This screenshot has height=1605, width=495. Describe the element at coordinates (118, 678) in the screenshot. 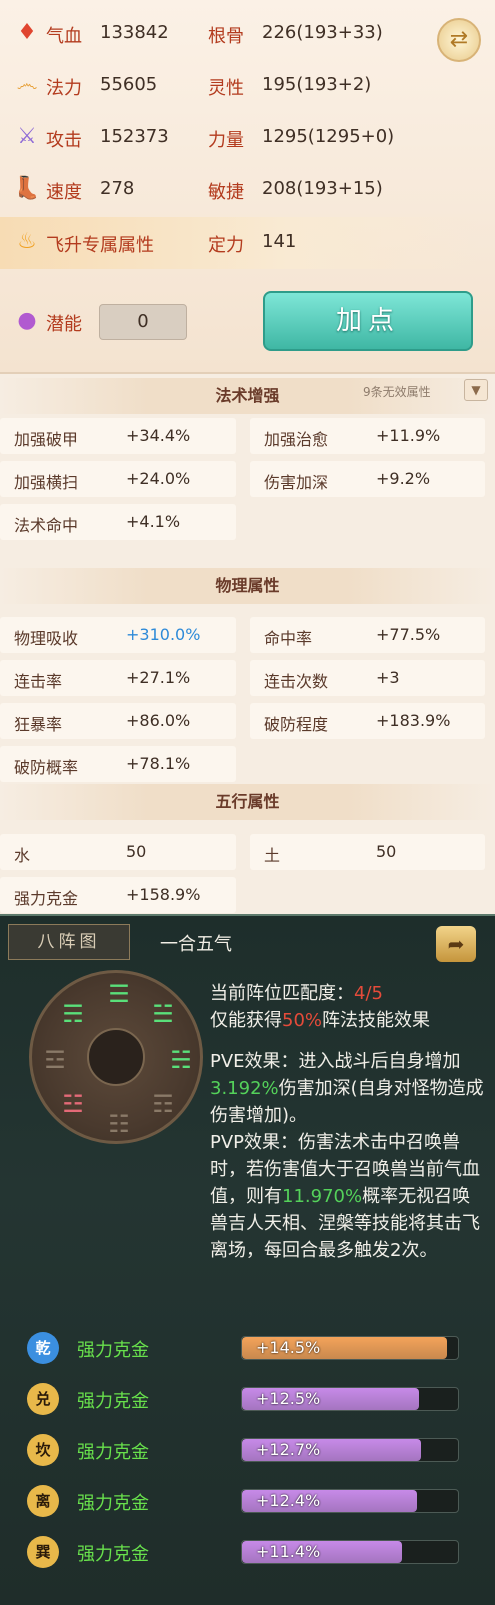

I see `attr-cell: 连击率 +27.1%` at that location.